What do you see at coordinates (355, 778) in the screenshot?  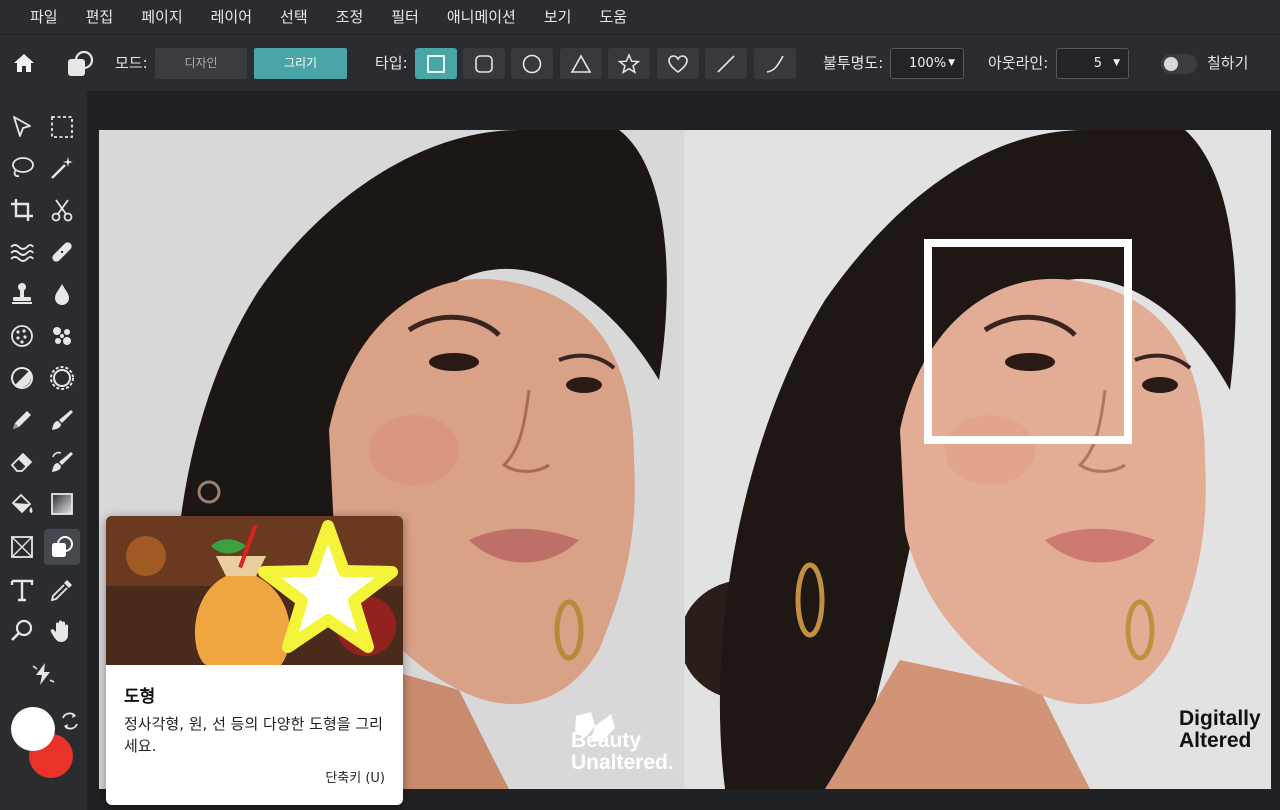 I see `tooltip-shortcut: 단축키 (U)` at bounding box center [355, 778].